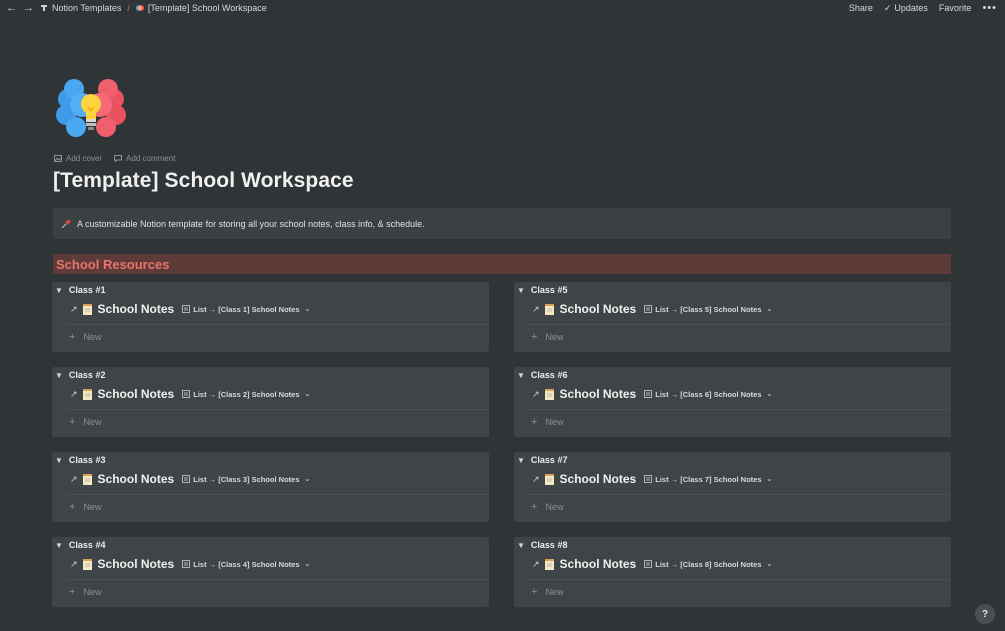 The height and width of the screenshot is (631, 1005). What do you see at coordinates (78, 158) in the screenshot?
I see `add-cover-button: Add cover` at bounding box center [78, 158].